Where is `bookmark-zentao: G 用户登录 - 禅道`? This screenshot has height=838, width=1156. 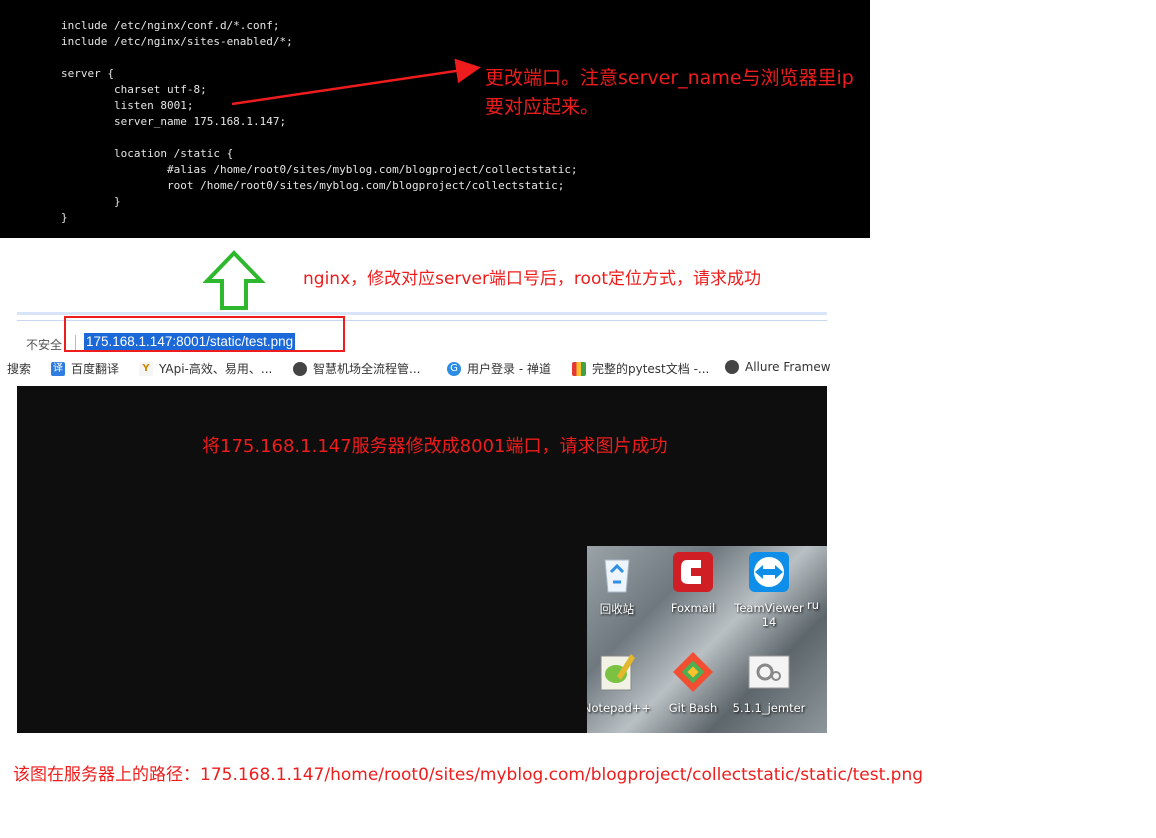 bookmark-zentao: G 用户登录 - 禅道 is located at coordinates (499, 368).